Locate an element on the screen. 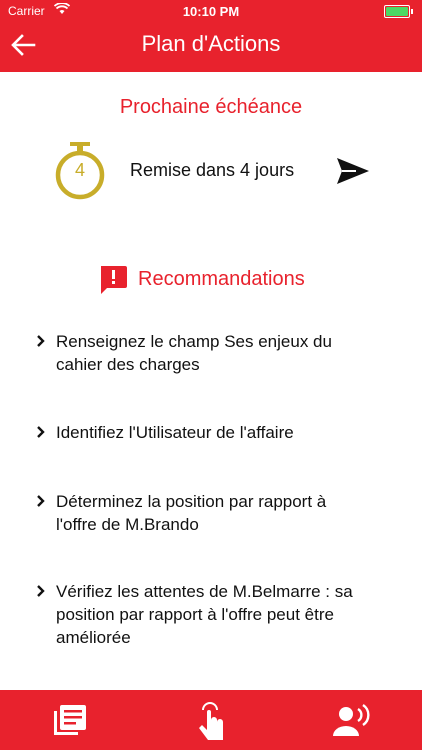 This screenshot has height=750, width=422. touch-icon is located at coordinates (211, 721).